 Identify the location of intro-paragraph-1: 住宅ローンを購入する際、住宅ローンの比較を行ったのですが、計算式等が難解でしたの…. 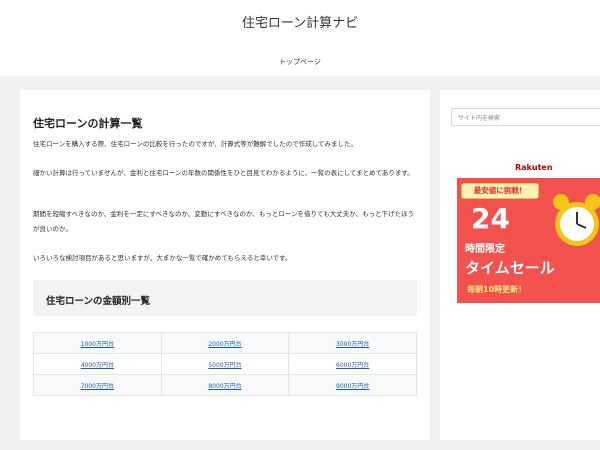
(195, 144).